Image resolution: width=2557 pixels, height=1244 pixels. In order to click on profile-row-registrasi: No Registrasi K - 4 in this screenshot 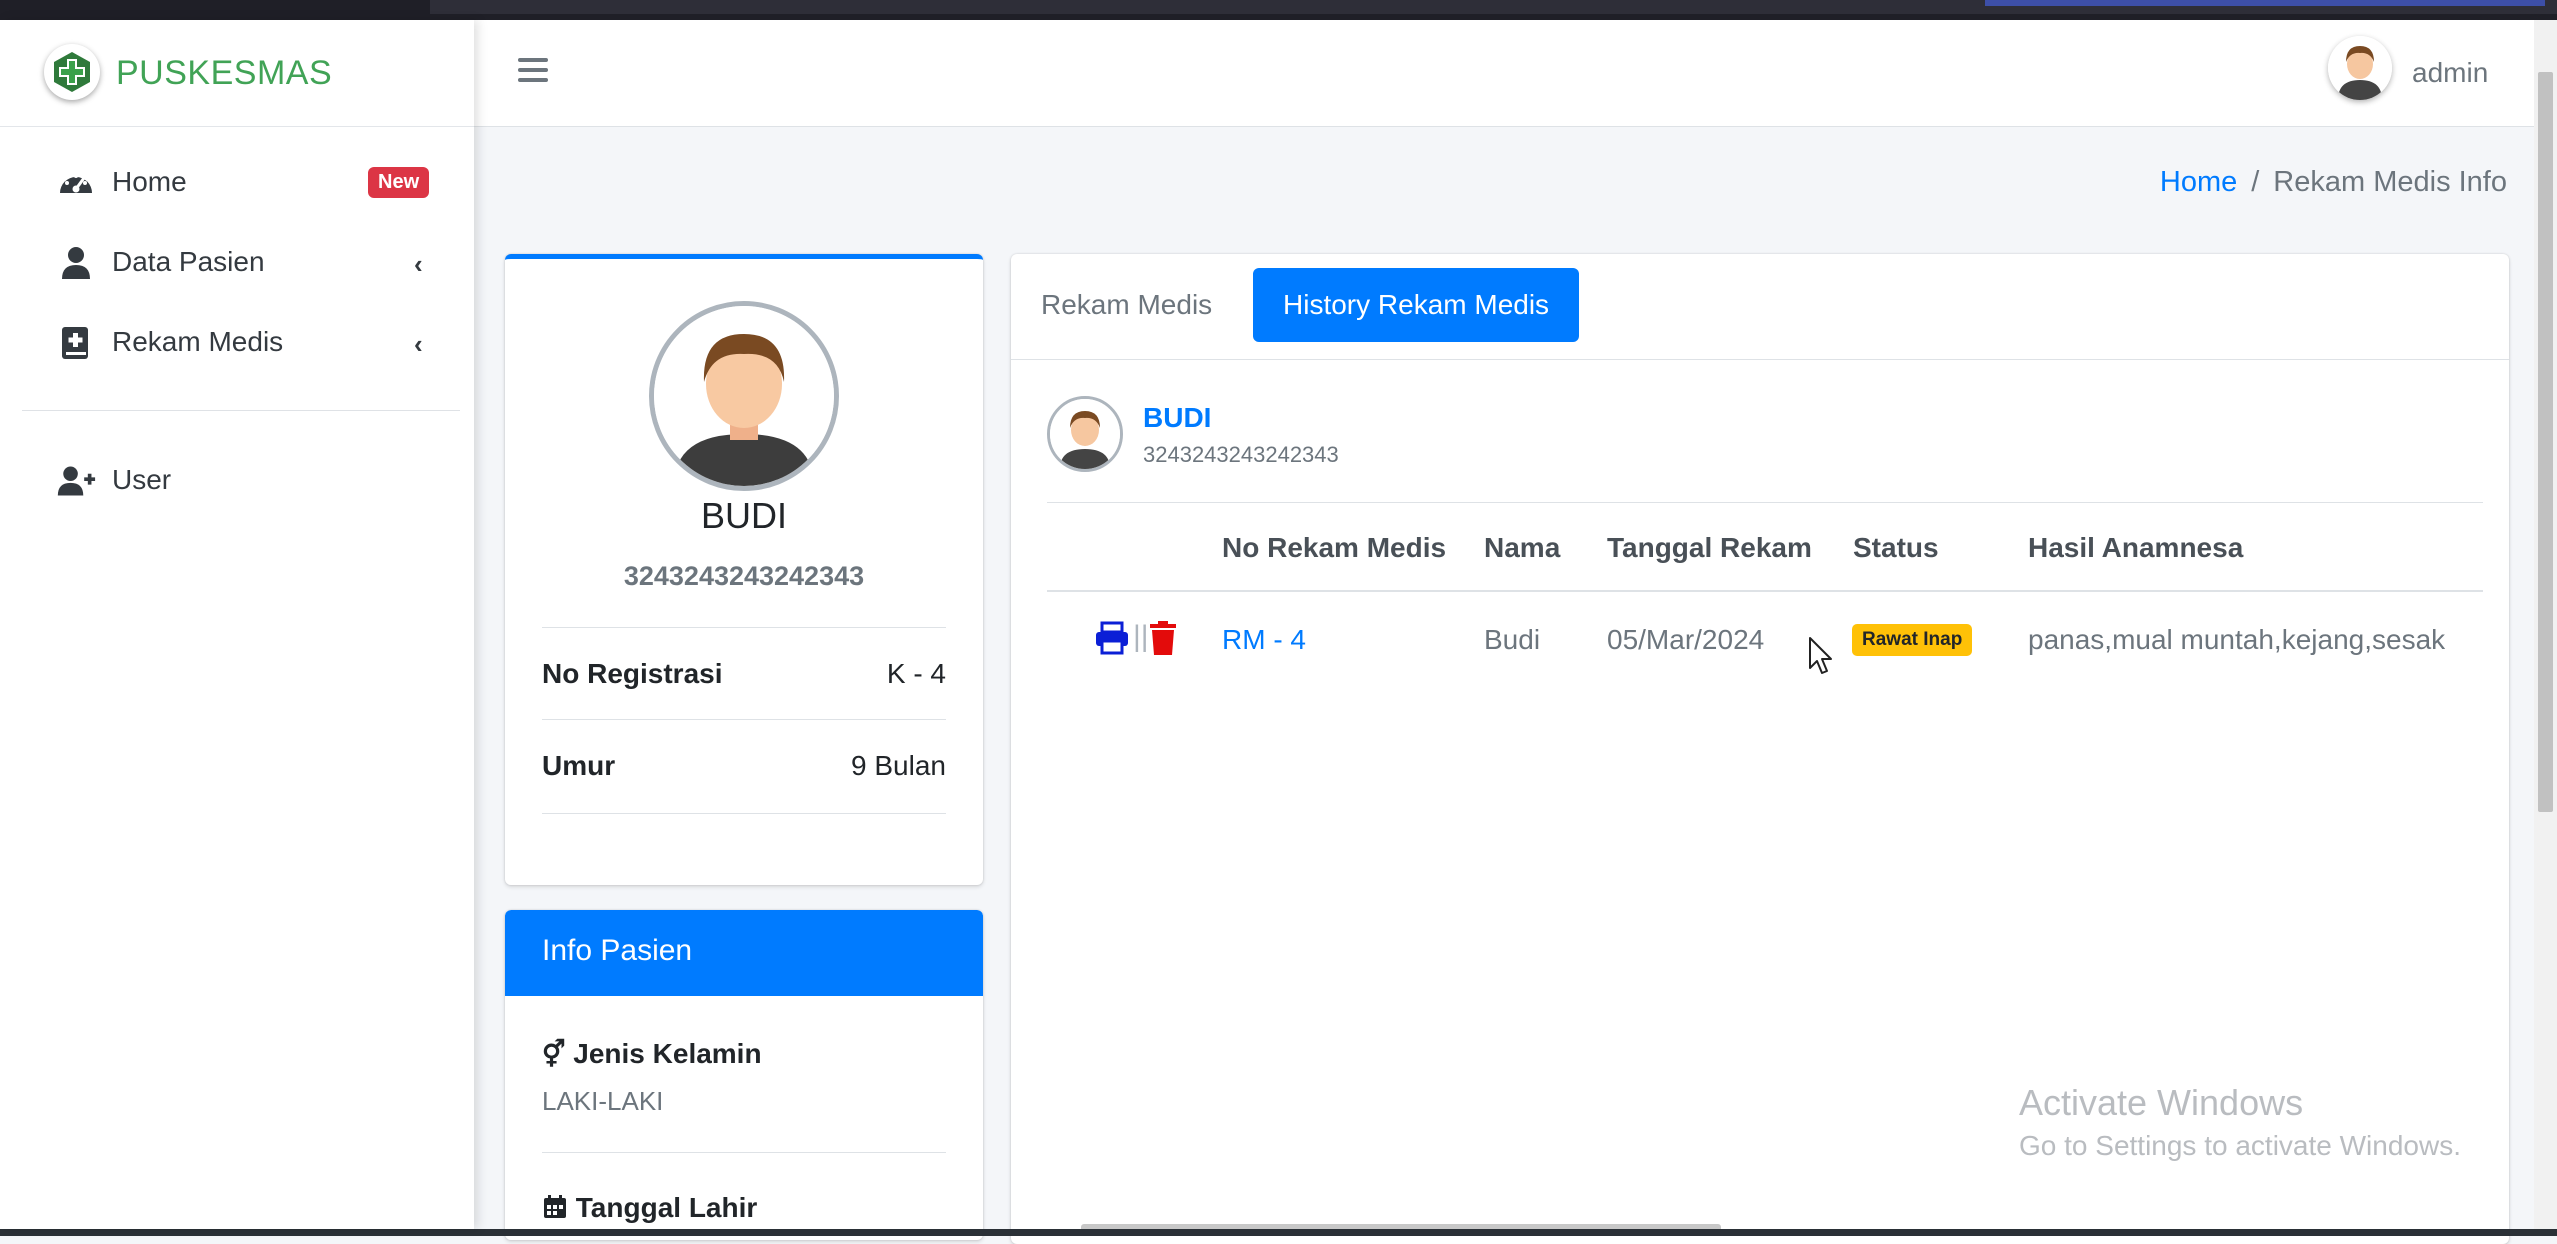, I will do `click(744, 672)`.